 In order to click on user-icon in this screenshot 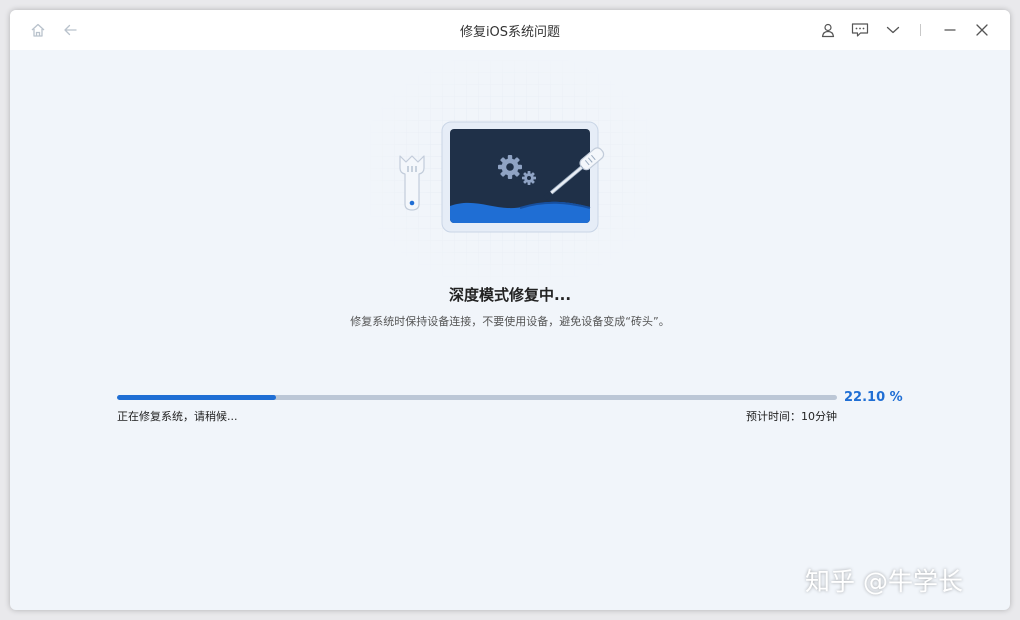, I will do `click(828, 30)`.